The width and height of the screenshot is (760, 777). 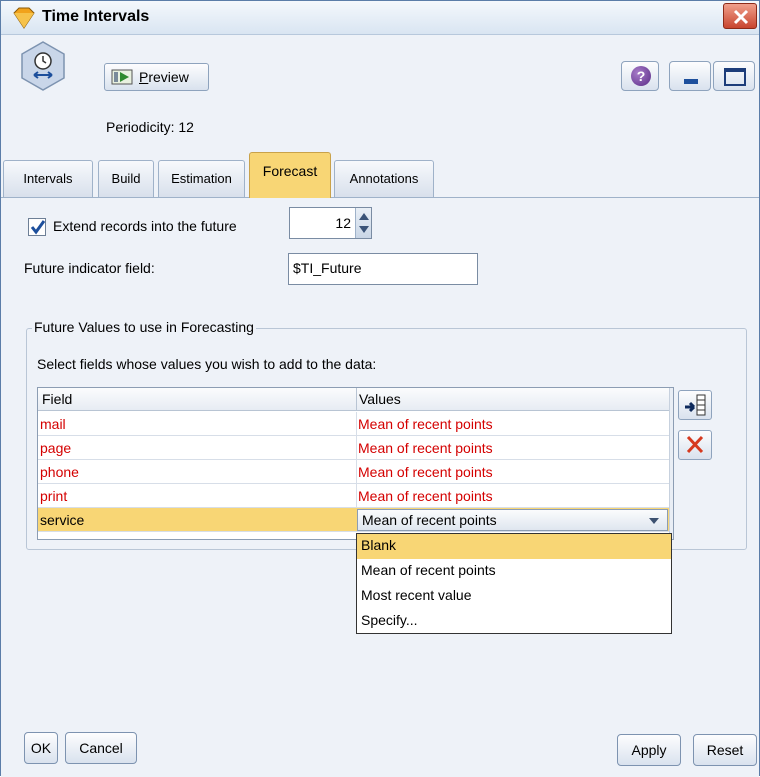 What do you see at coordinates (201, 179) in the screenshot?
I see `tab-estimation: Estimation` at bounding box center [201, 179].